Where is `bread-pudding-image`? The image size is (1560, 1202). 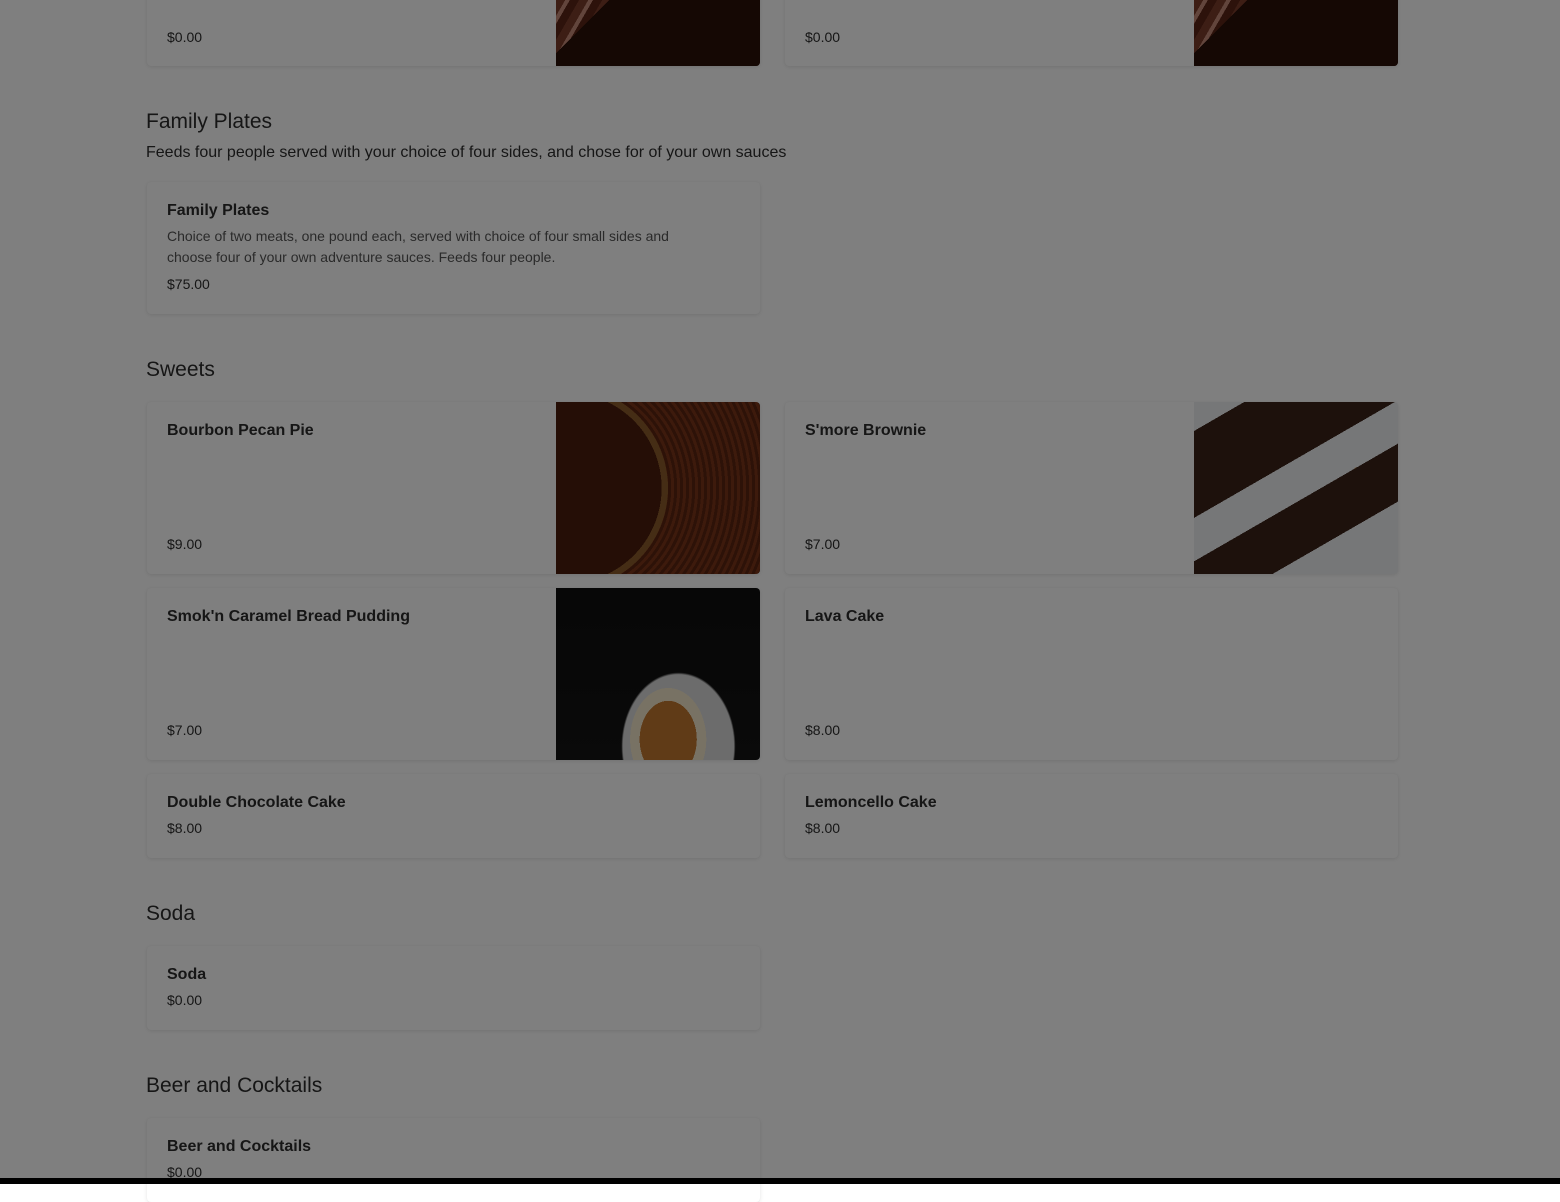
bread-pudding-image is located at coordinates (658, 674).